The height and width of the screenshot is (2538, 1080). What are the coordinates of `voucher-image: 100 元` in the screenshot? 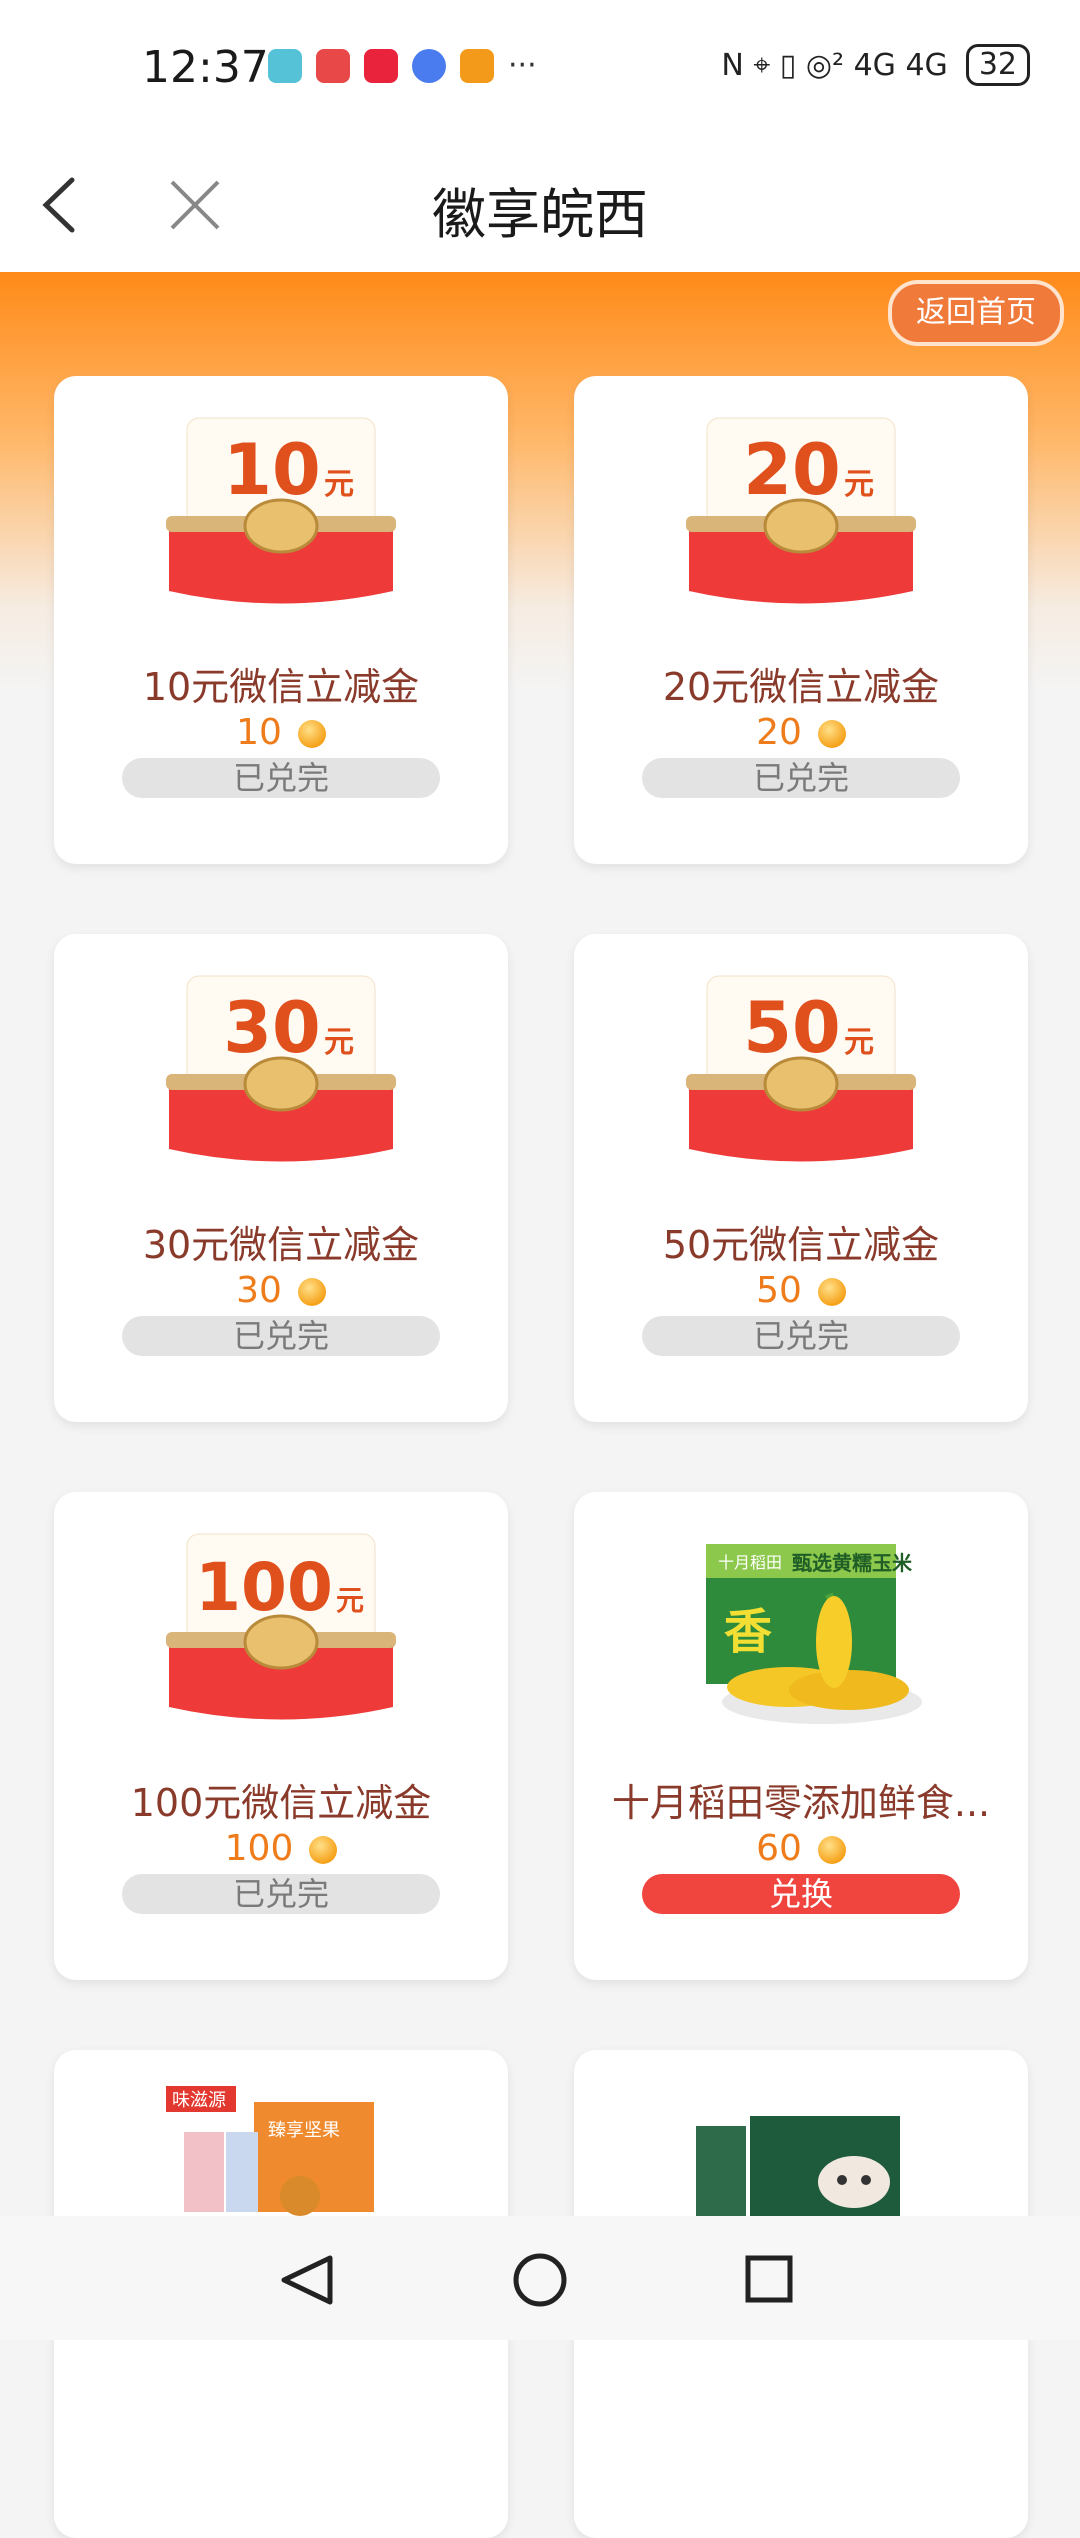 It's located at (281, 1632).